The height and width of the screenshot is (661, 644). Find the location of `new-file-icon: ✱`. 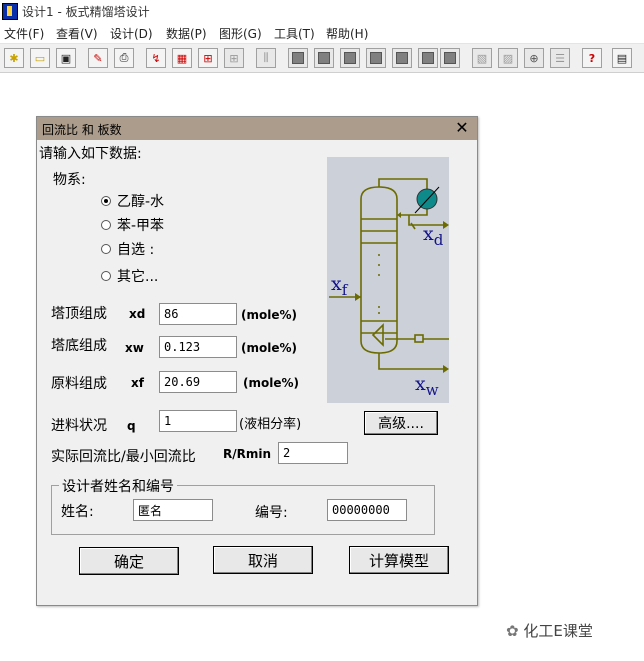

new-file-icon: ✱ is located at coordinates (14, 58).